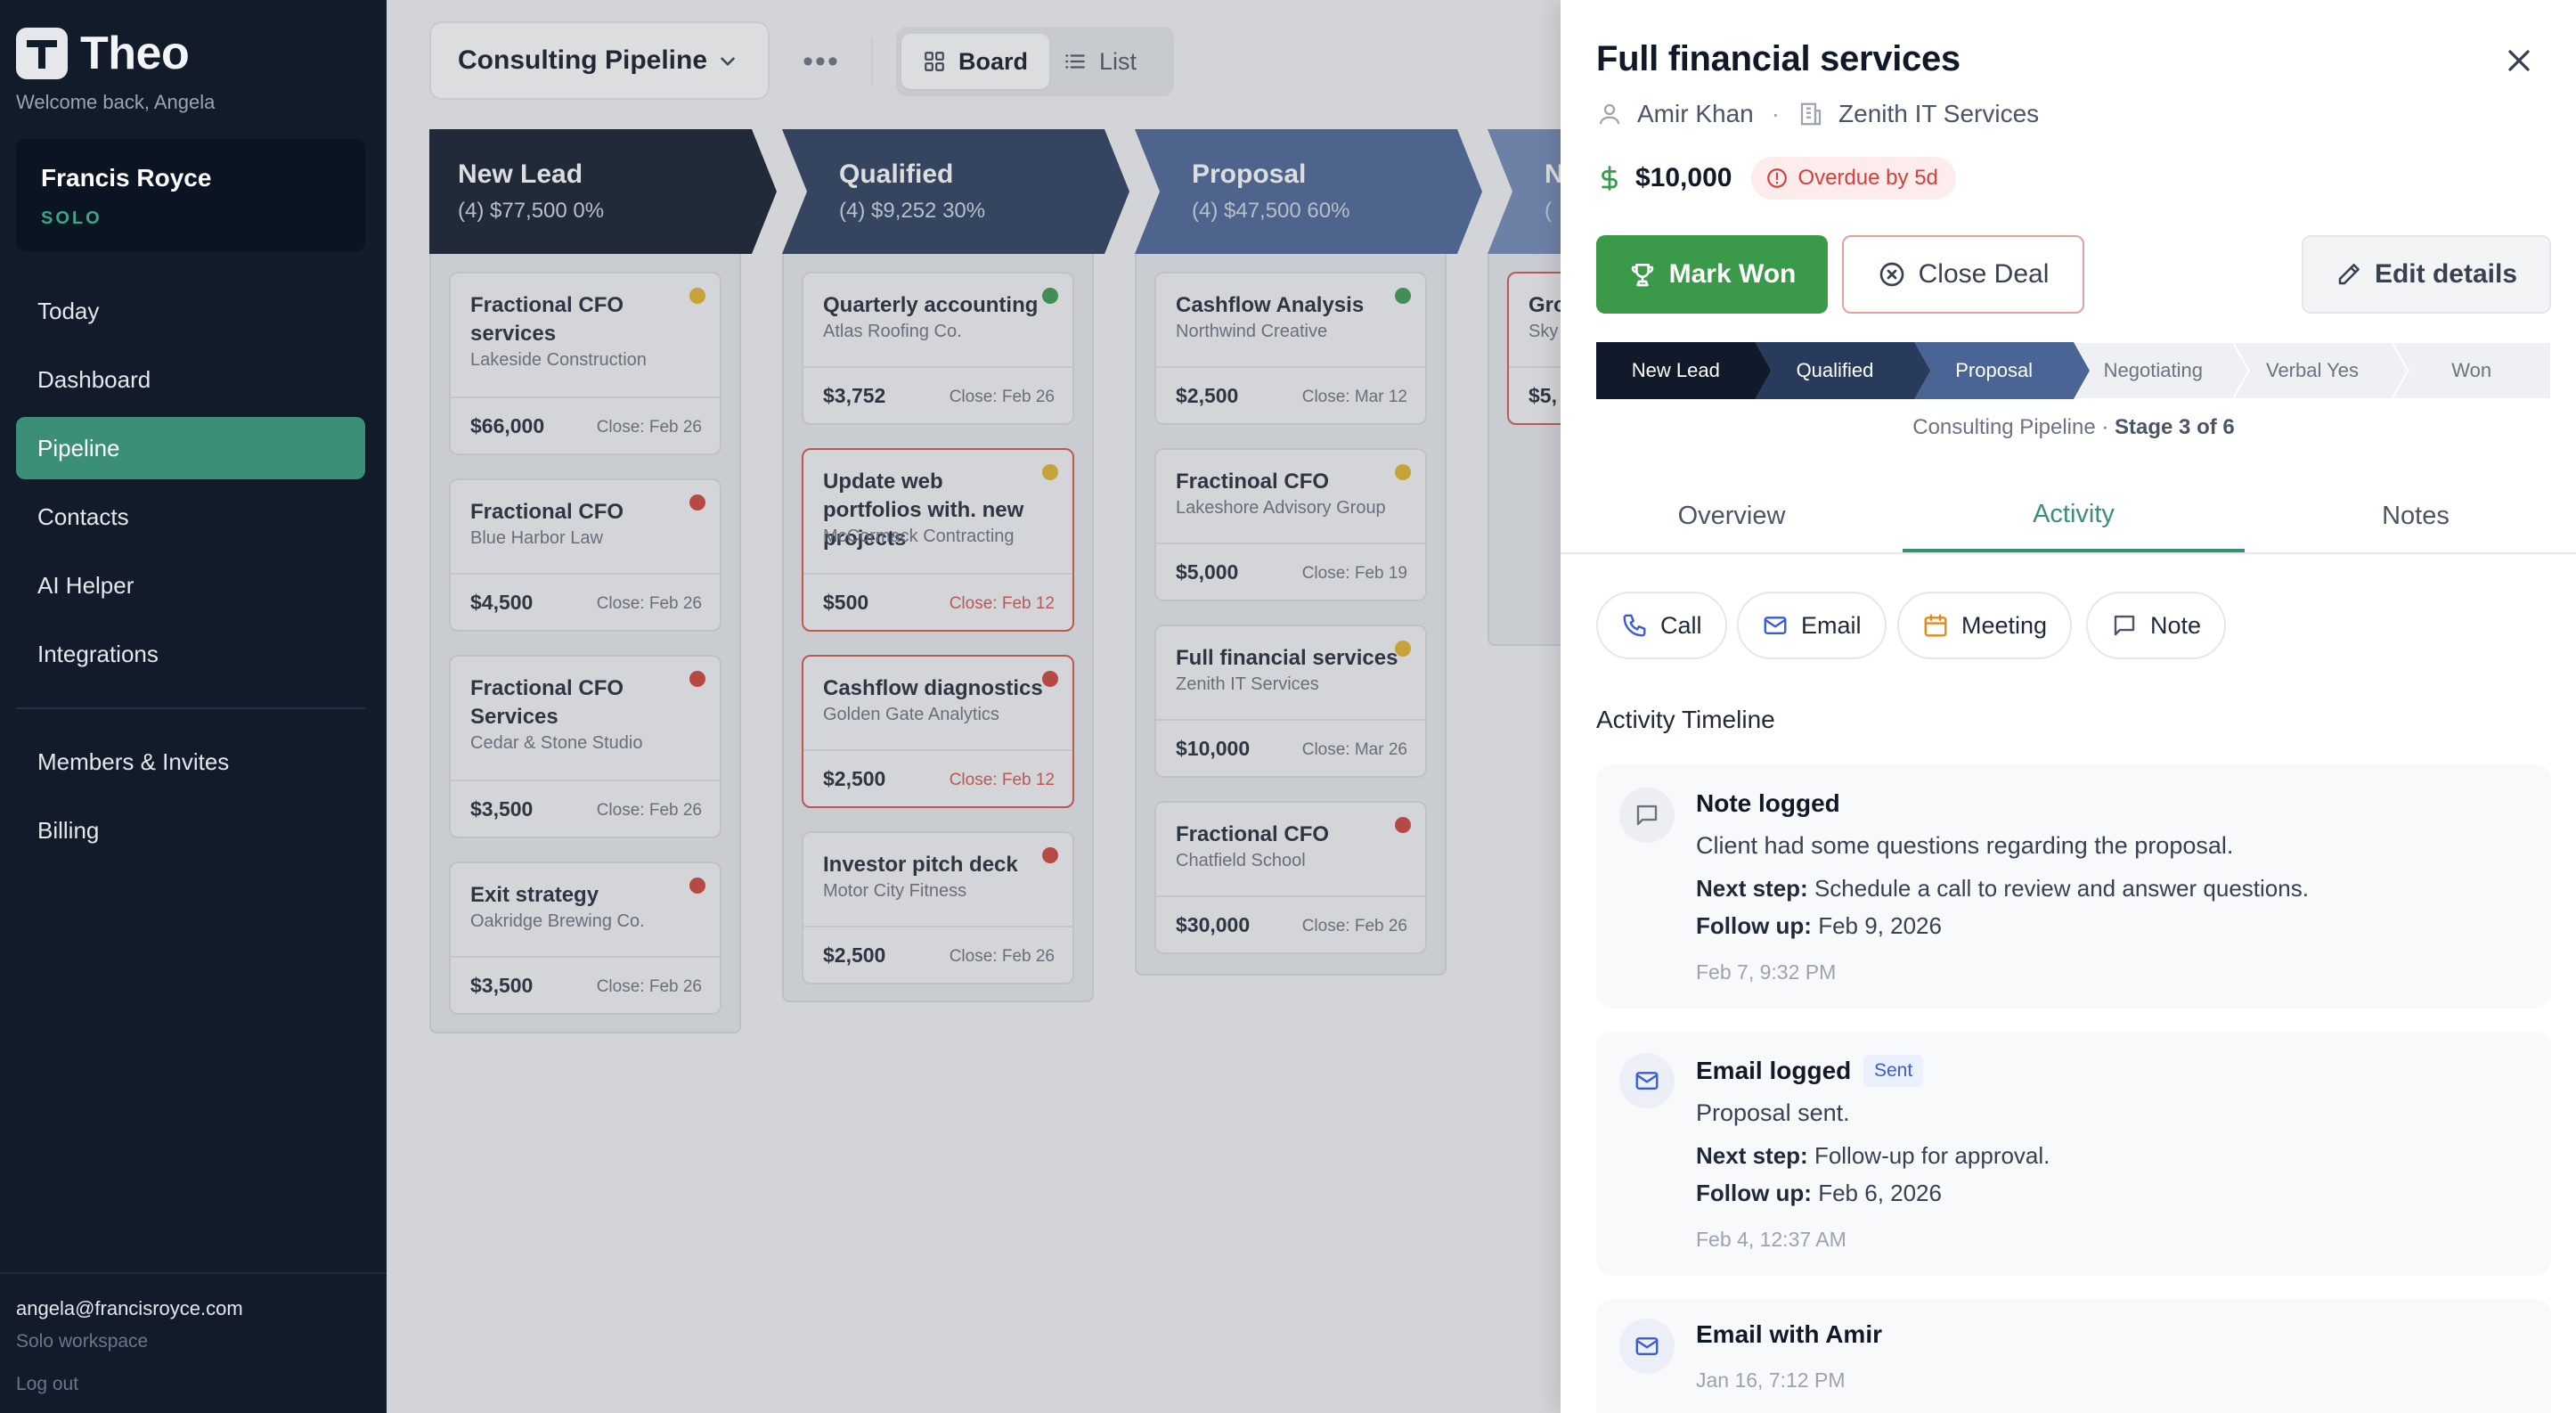  Describe the element at coordinates (1994, 370) in the screenshot. I see `progress-stage-3: Proposal` at that location.